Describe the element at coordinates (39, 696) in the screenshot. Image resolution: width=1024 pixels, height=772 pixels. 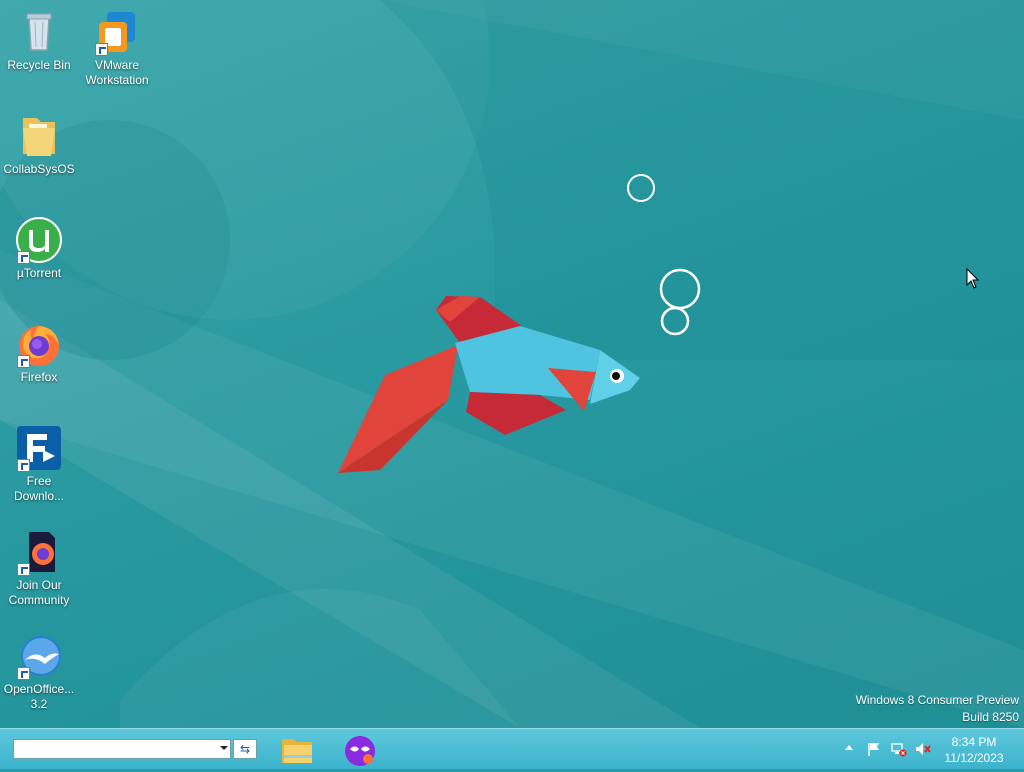
I see `desktop-icon-label: OpenOffice... 3.2` at that location.